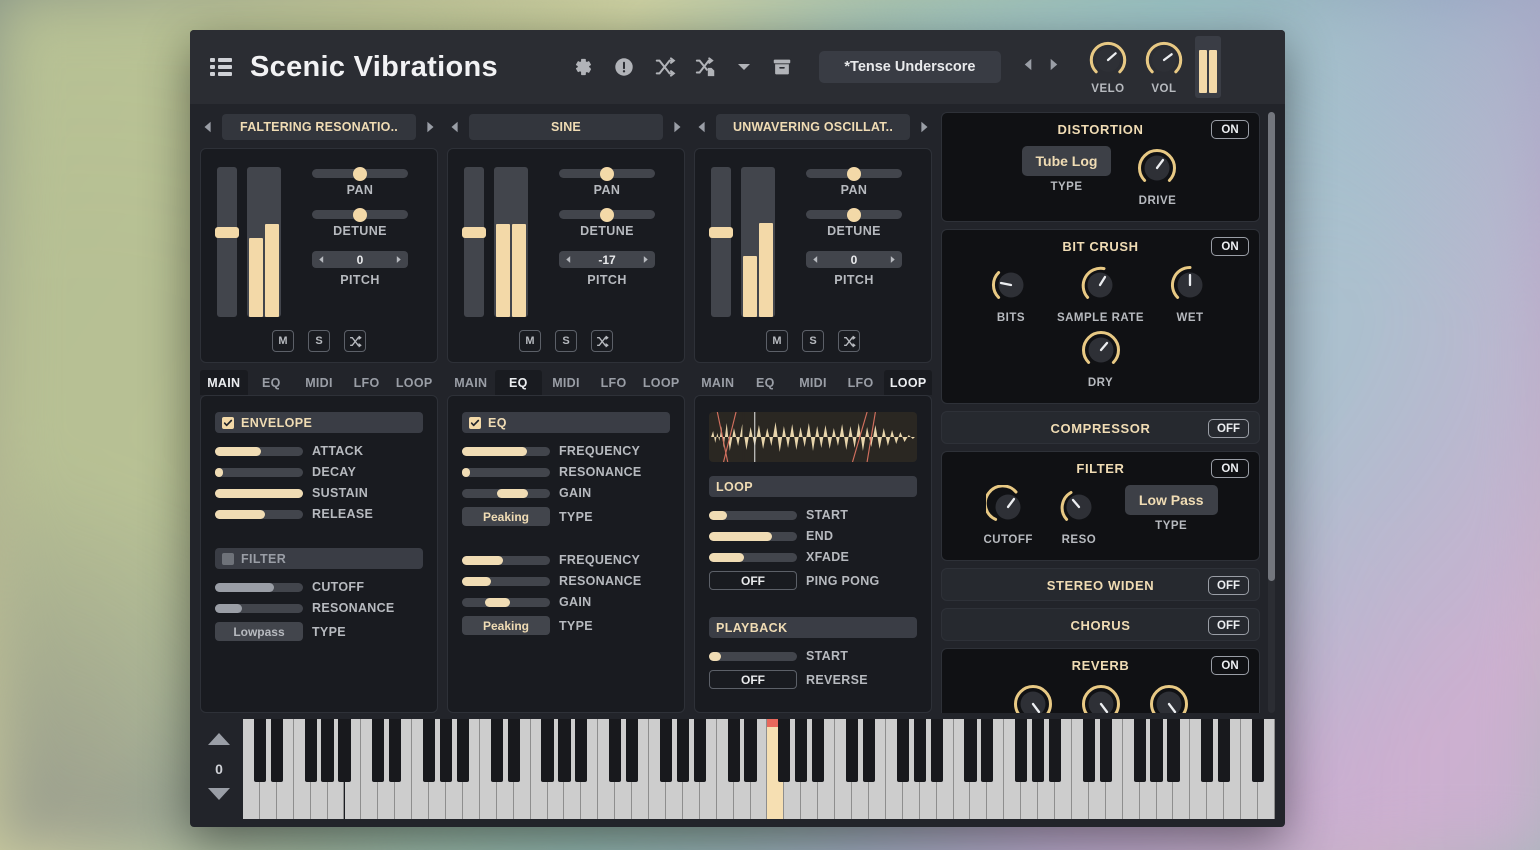 This screenshot has height=850, width=1540. What do you see at coordinates (607, 259) in the screenshot?
I see `osc2-pitch-stepper: -17` at bounding box center [607, 259].